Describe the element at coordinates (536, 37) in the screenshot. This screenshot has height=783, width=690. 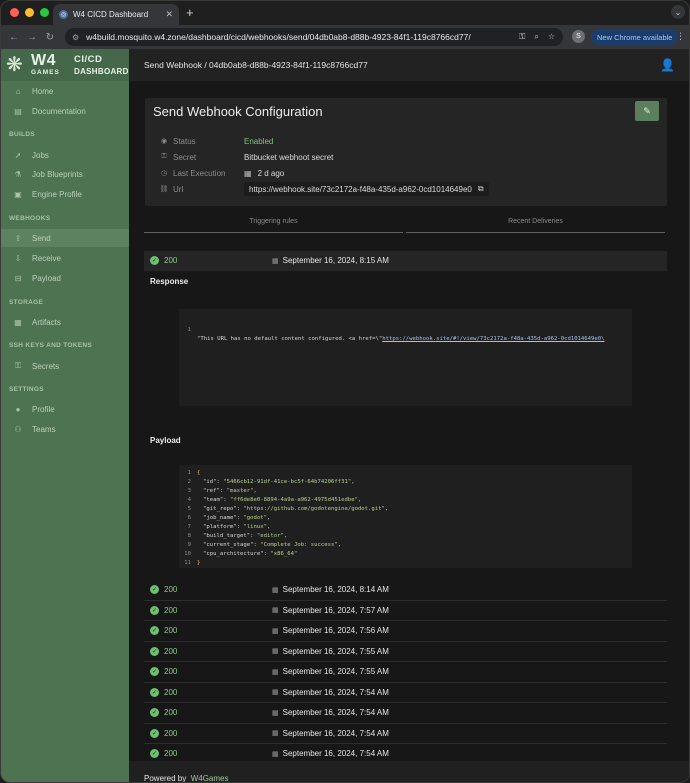
I see `zoom-icon: ⌕` at that location.